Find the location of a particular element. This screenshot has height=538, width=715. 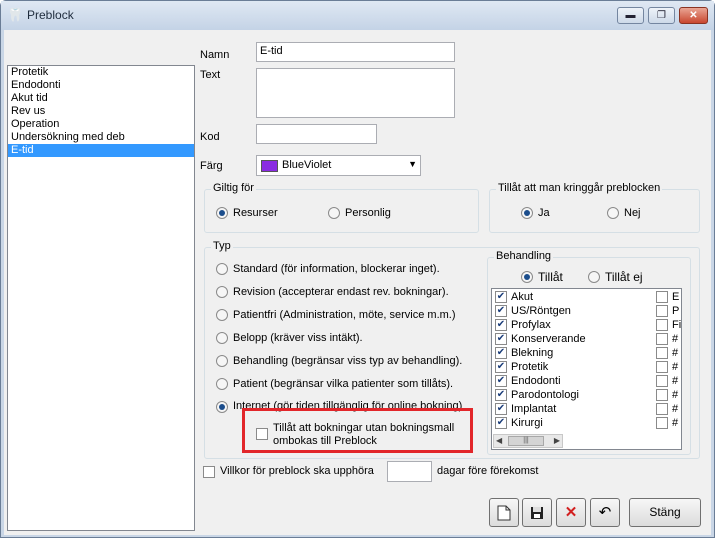

treatment-item: ✔ Protetik is located at coordinates (521, 367).